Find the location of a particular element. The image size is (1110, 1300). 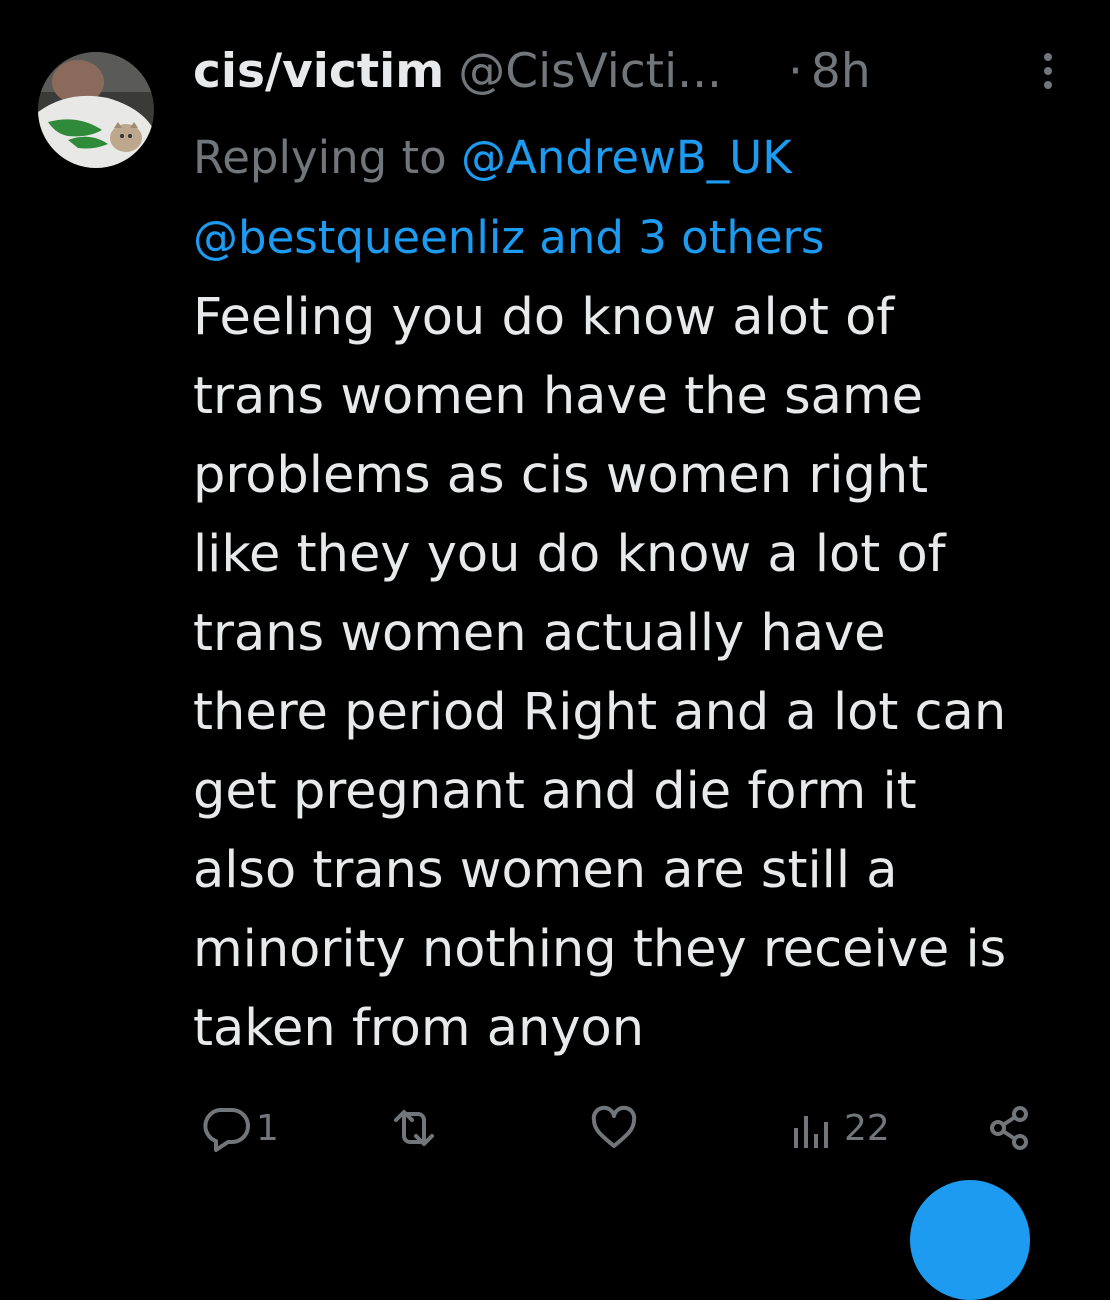

heart-icon is located at coordinates (614, 1126).